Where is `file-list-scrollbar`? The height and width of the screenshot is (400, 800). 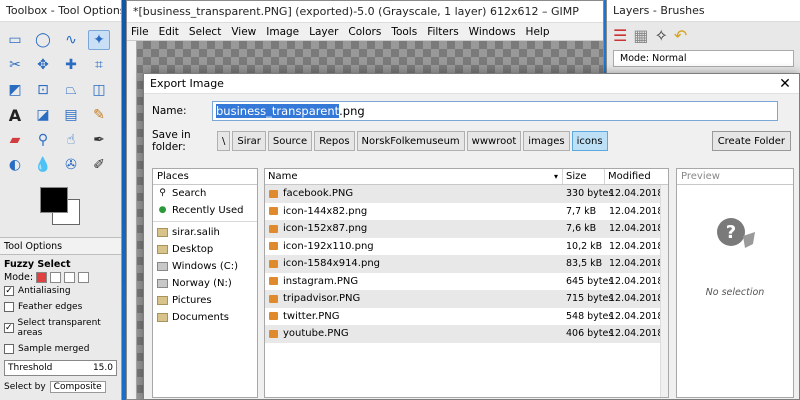
file-list-scrollbar is located at coordinates (664, 291).